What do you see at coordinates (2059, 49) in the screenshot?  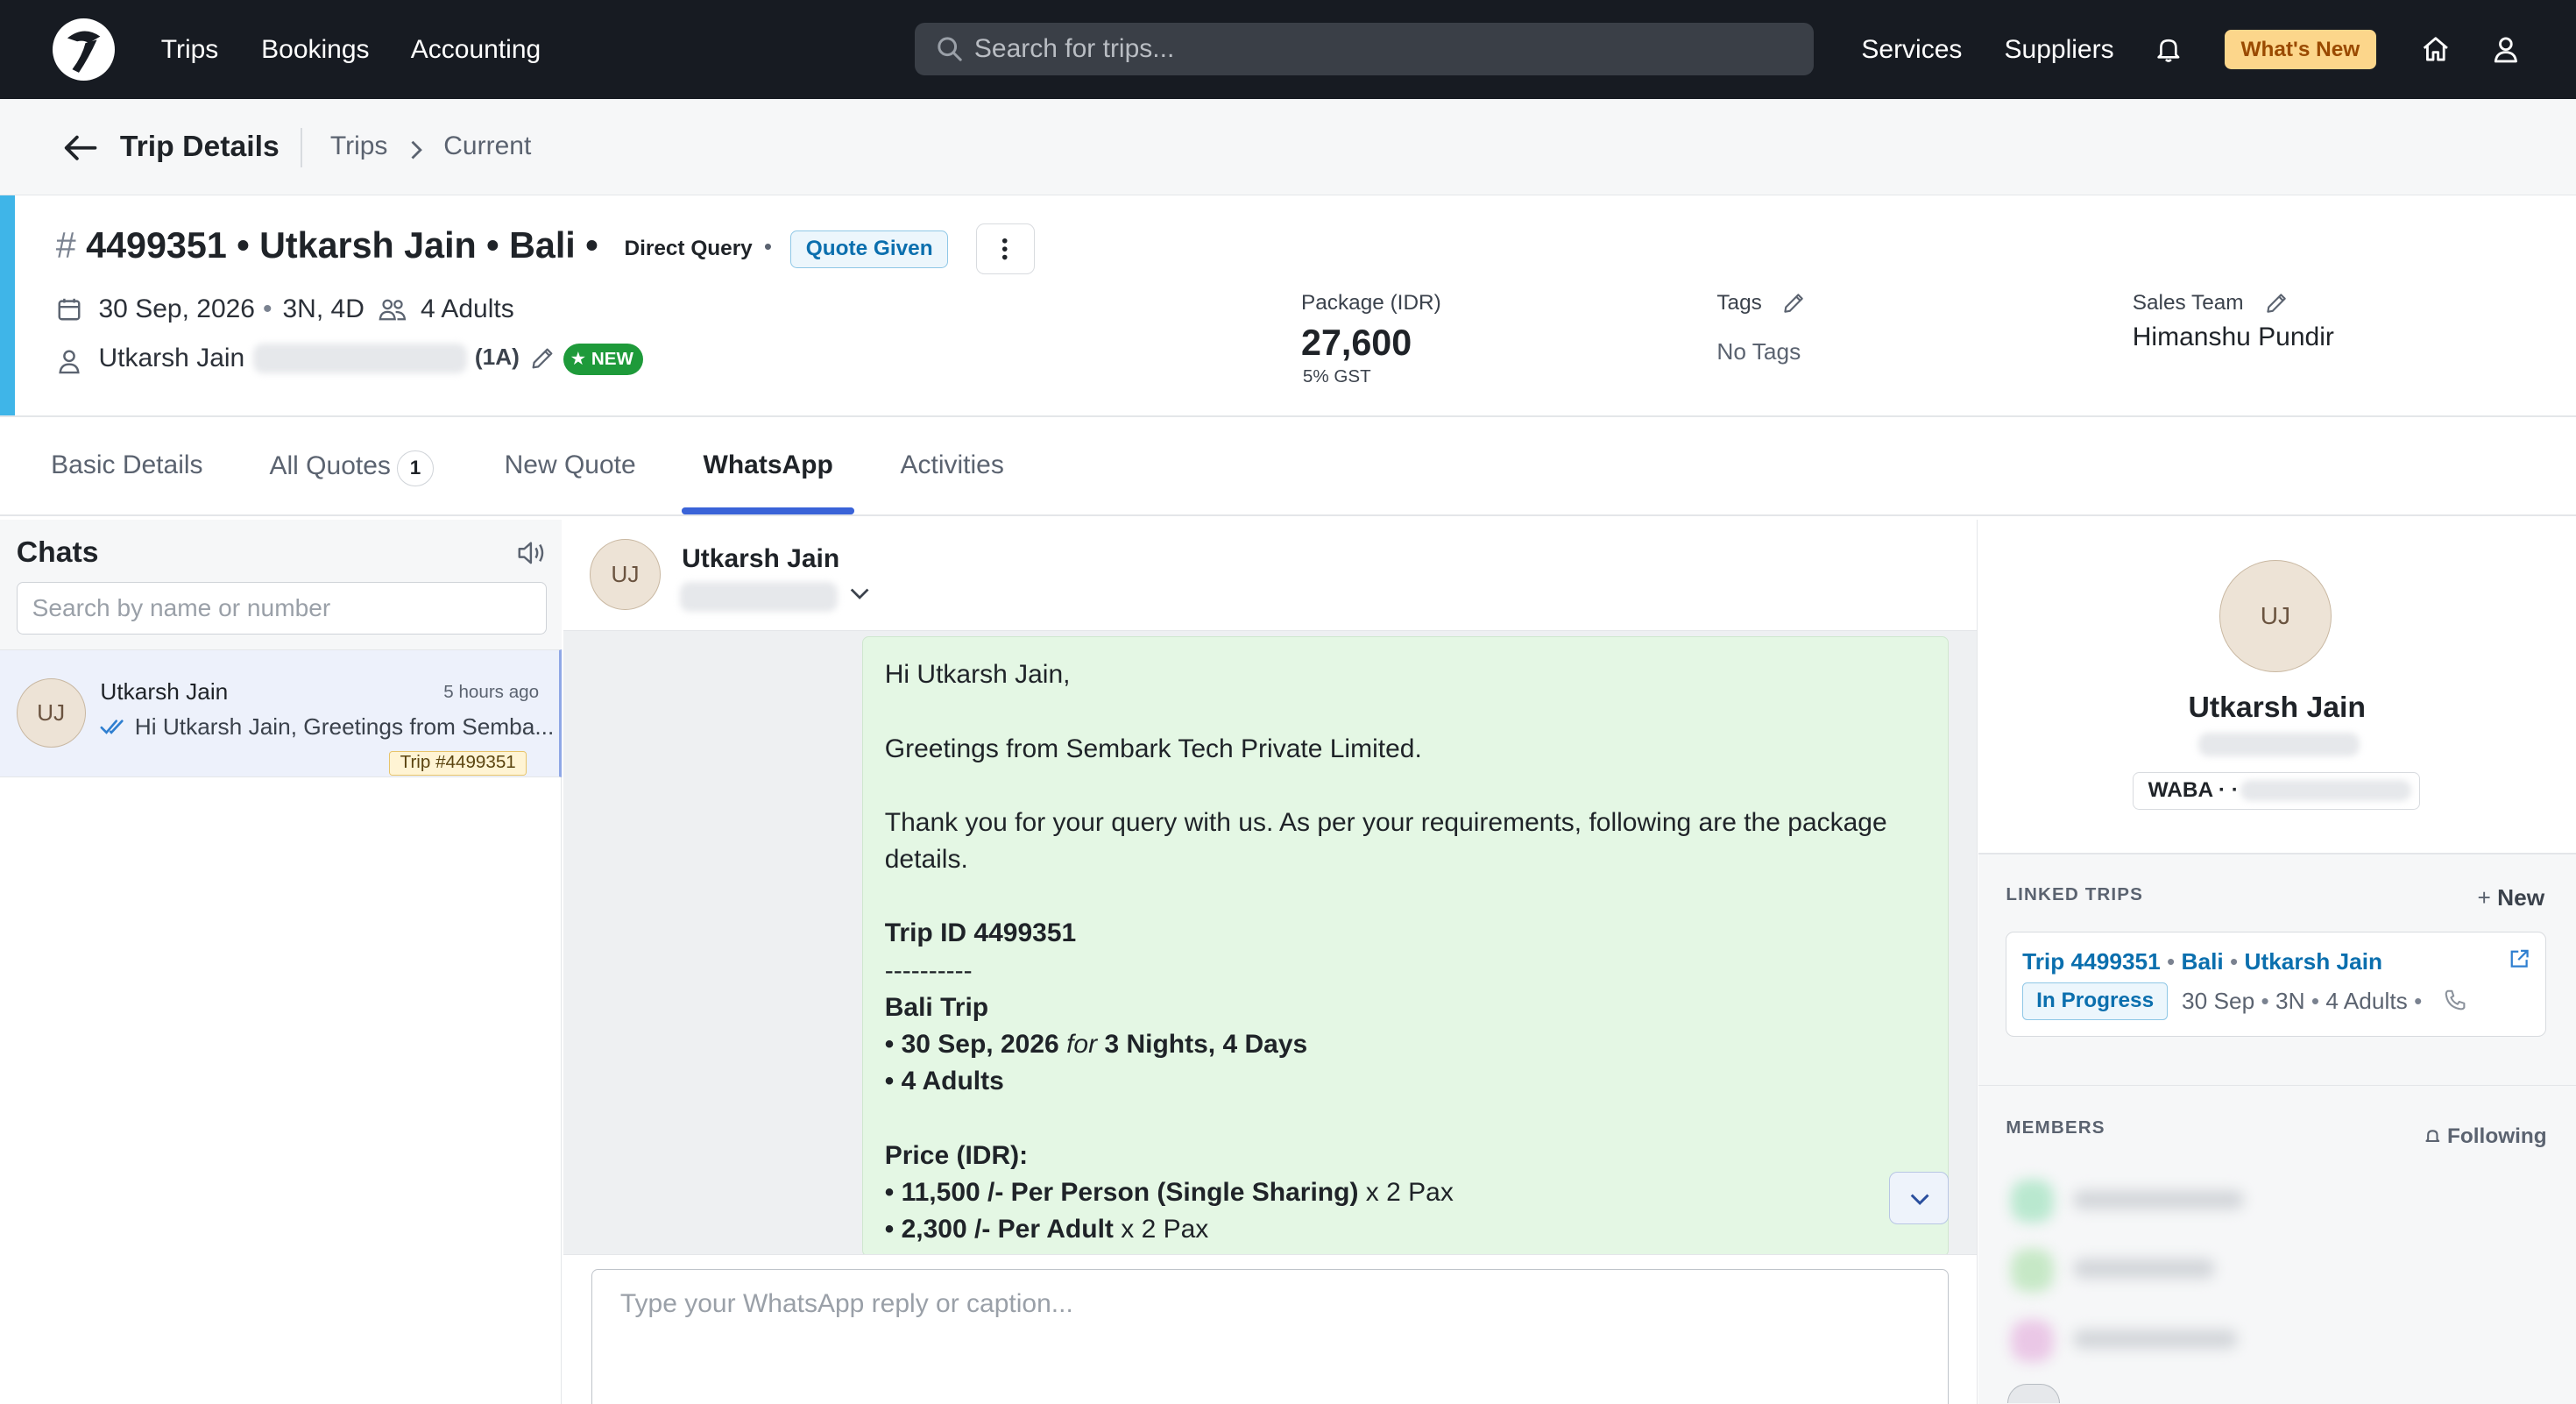 I see `nav-suppliers: Suppliers` at bounding box center [2059, 49].